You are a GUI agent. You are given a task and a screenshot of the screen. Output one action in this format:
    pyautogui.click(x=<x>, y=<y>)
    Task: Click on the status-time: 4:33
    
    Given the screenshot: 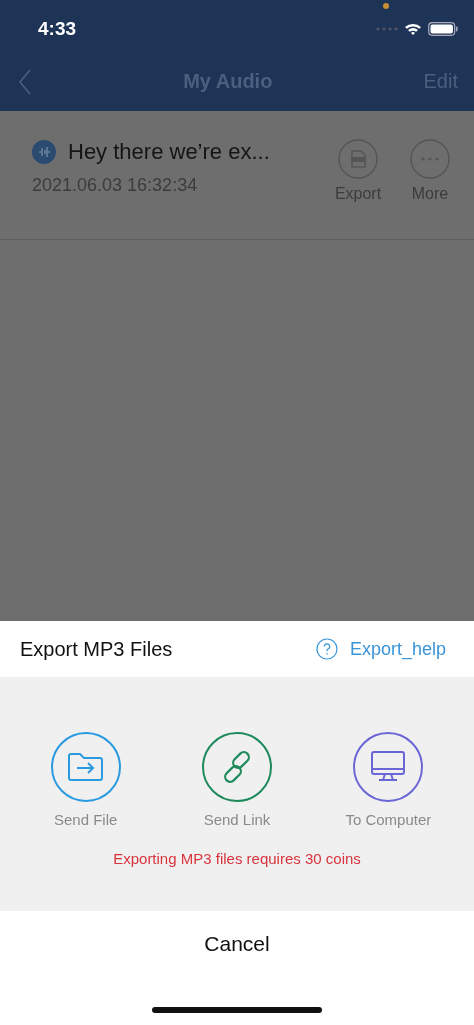 What is the action you would take?
    pyautogui.click(x=57, y=29)
    